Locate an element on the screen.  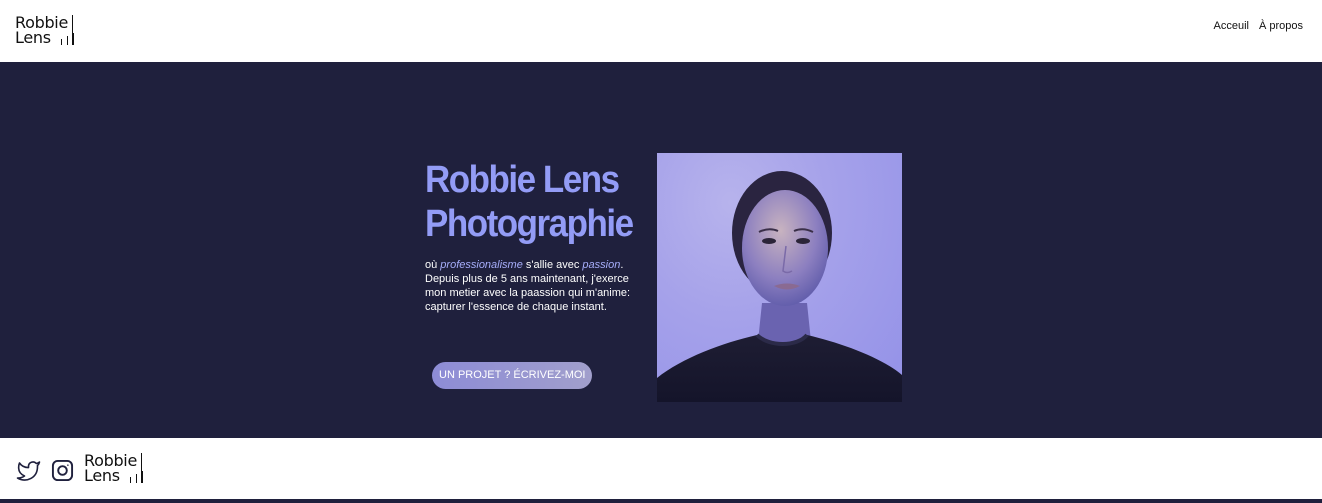
desc-emphasis-passion: passion is located at coordinates (601, 265).